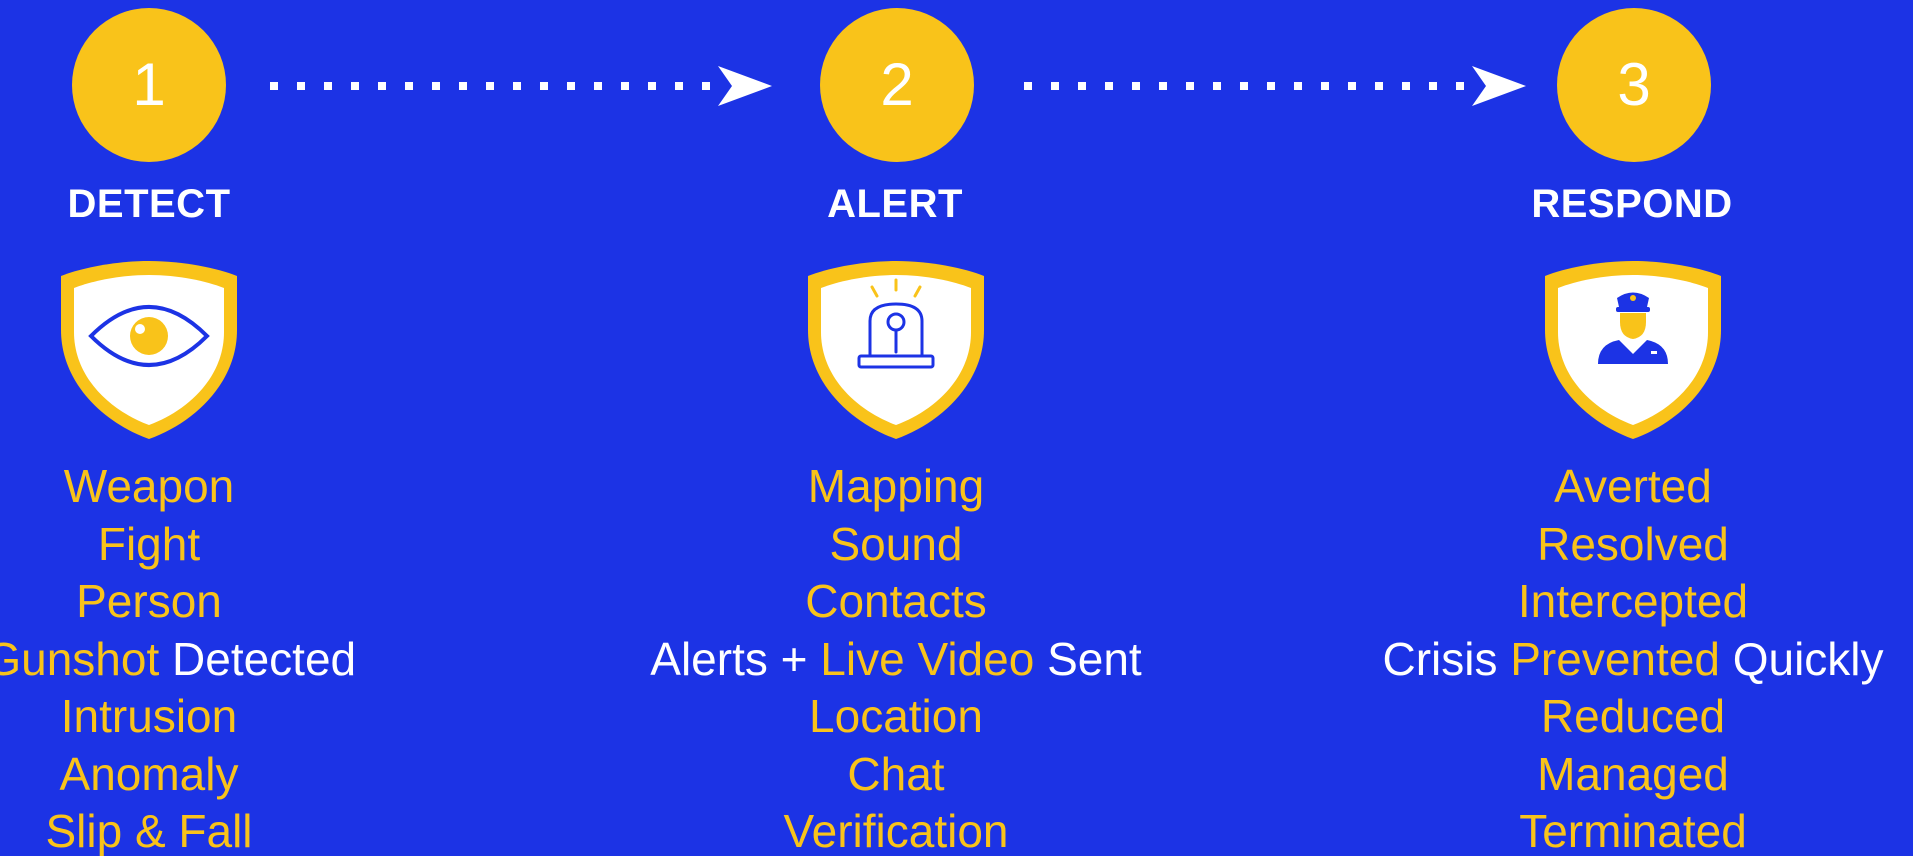 This screenshot has width=1913, height=856. I want to click on list-item: Managed, so click(1633, 773).